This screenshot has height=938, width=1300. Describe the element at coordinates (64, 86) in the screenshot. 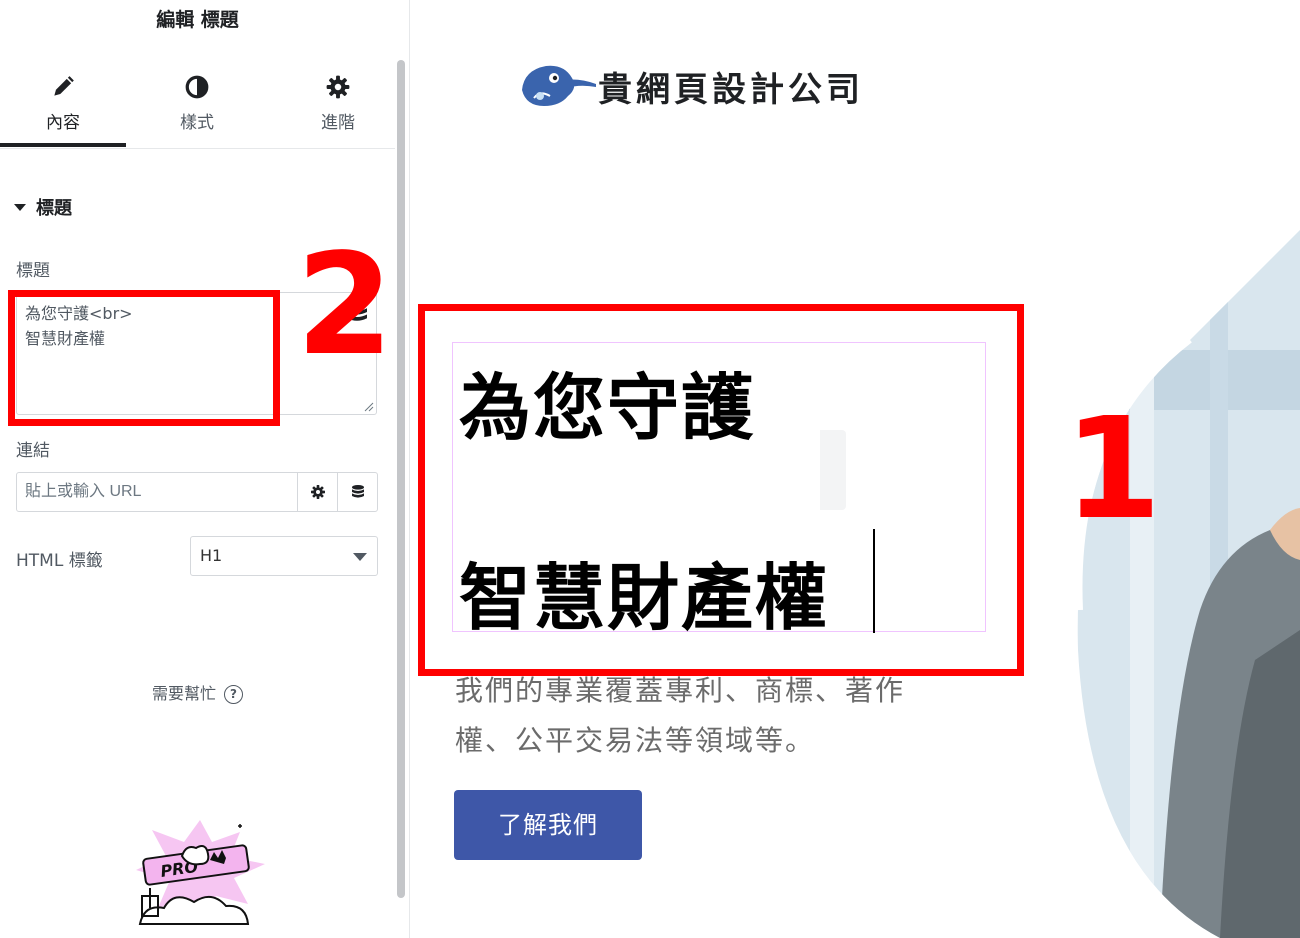

I see `pencil-icon` at that location.